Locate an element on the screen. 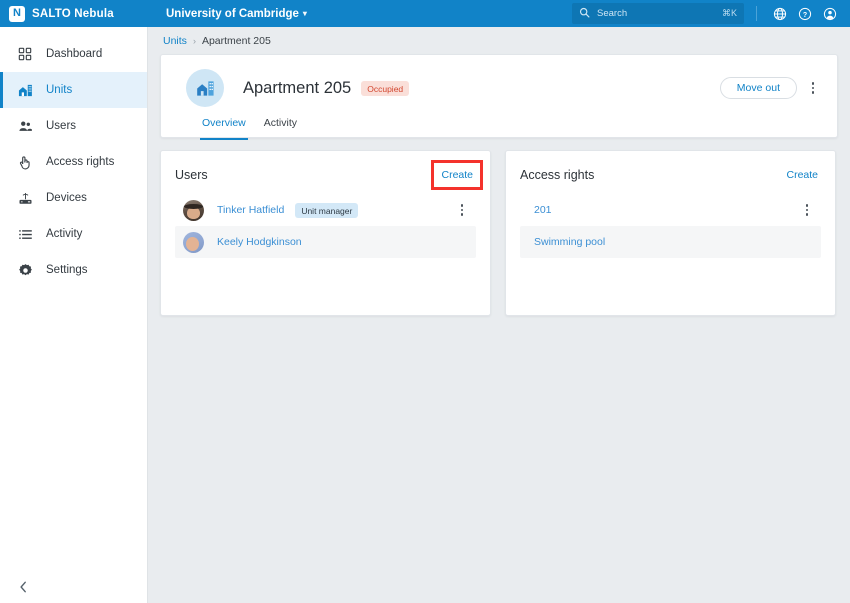 Image resolution: width=850 pixels, height=603 pixels. brand: N SALTO Nebula is located at coordinates (74, 13).